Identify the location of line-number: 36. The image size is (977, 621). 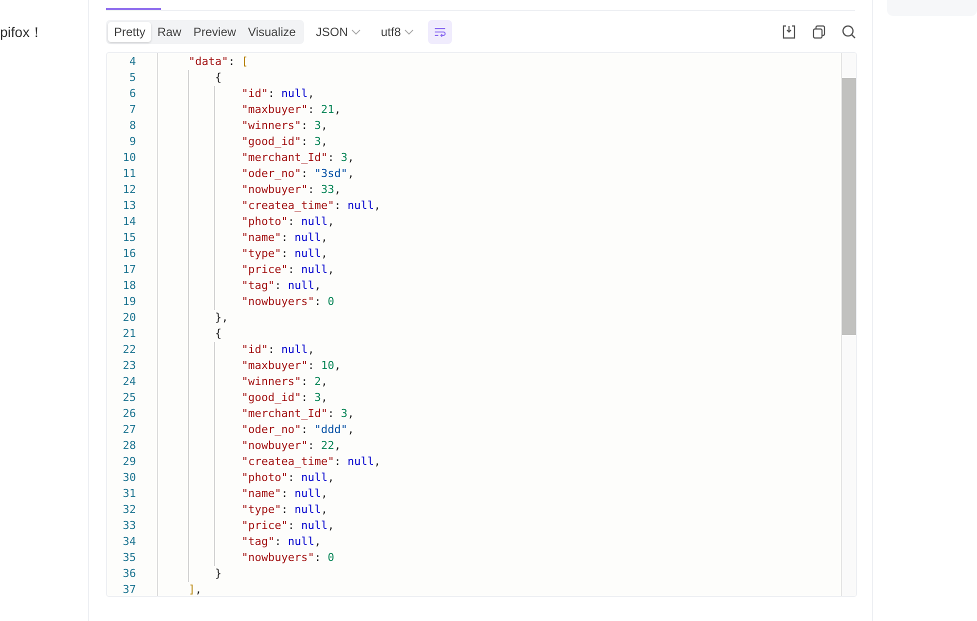
(129, 574).